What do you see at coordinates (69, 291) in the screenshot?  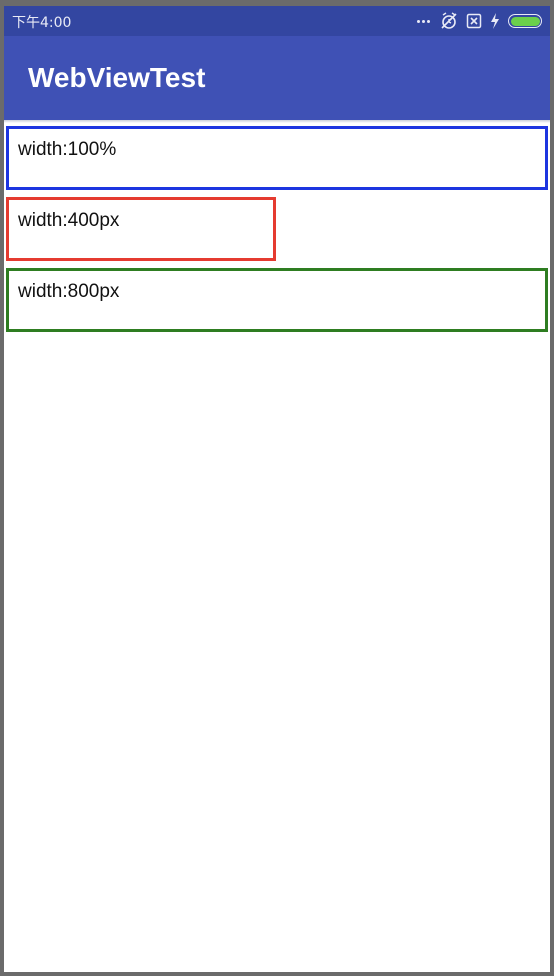 I see `box-label: width:800px` at bounding box center [69, 291].